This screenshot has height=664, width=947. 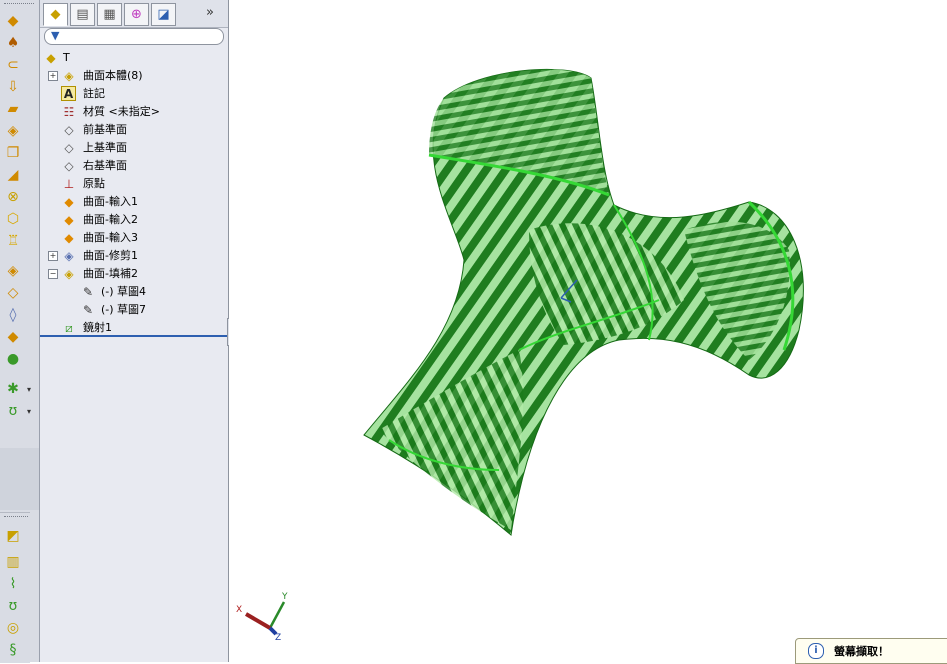 I want to click on triad-z-label: Z, so click(x=278, y=636).